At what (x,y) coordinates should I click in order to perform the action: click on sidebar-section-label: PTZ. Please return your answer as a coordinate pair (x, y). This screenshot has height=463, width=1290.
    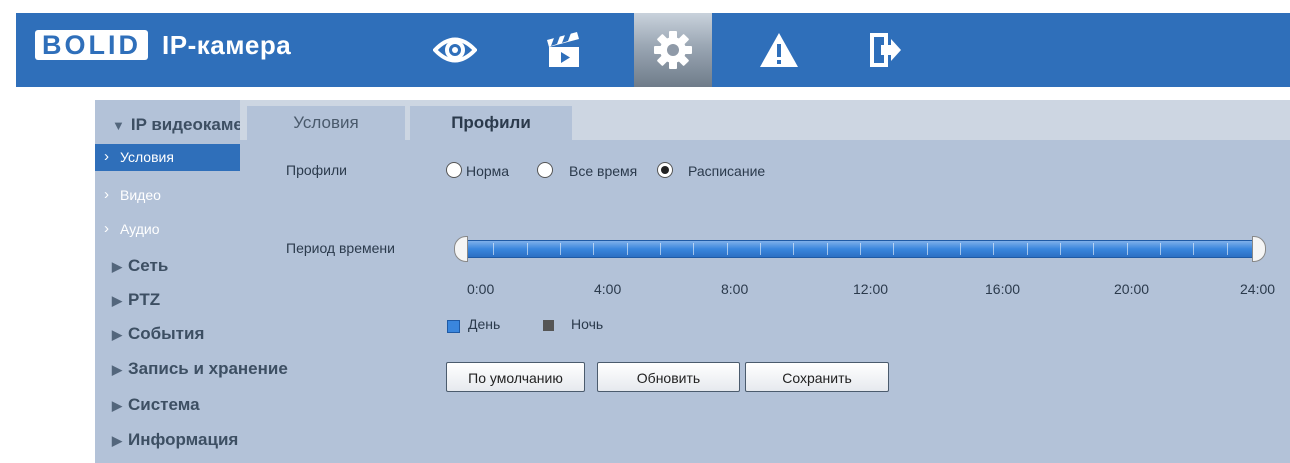
    Looking at the image, I should click on (144, 299).